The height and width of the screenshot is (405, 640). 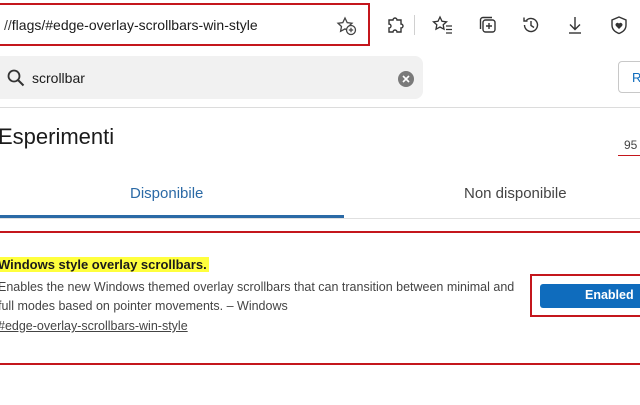 What do you see at coordinates (320, 196) in the screenshot?
I see `tabs: Disponibile Non disponibile` at bounding box center [320, 196].